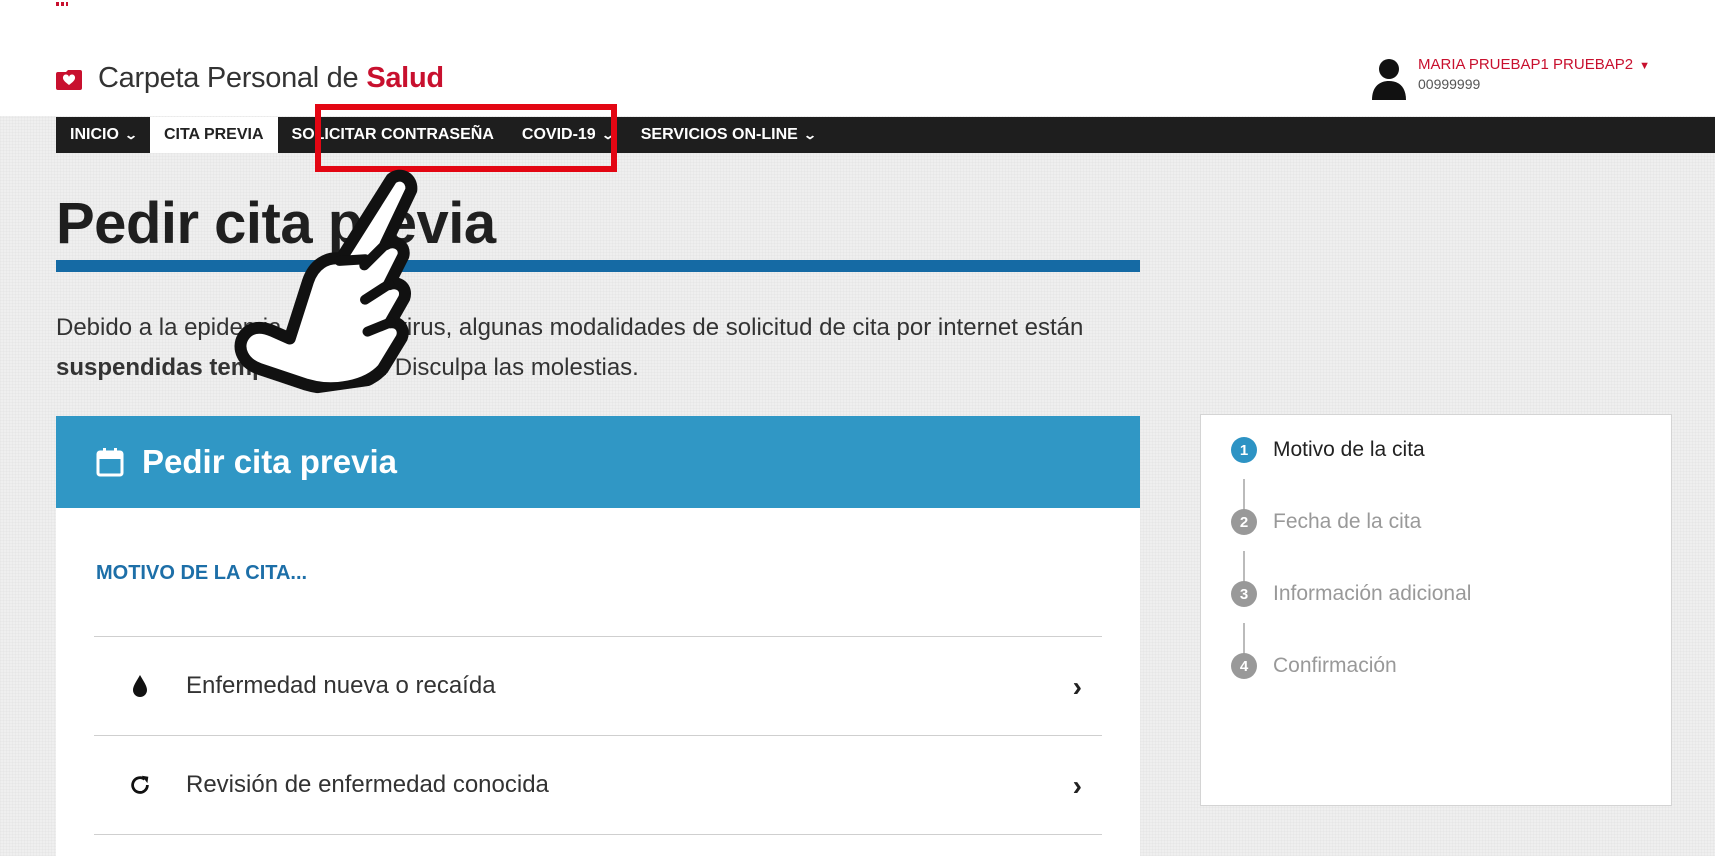 Image resolution: width=1715 pixels, height=856 pixels. Describe the element at coordinates (69, 79) in the screenshot. I see `heart-folder-icon` at that location.